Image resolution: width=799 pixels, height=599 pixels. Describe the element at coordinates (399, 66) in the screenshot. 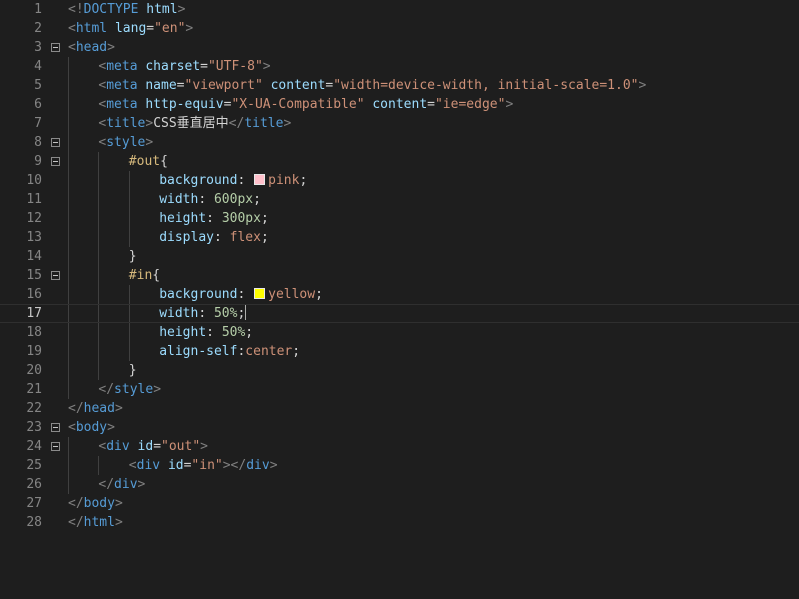

I see `code-line: 4 <meta charset="UTF-8">` at that location.